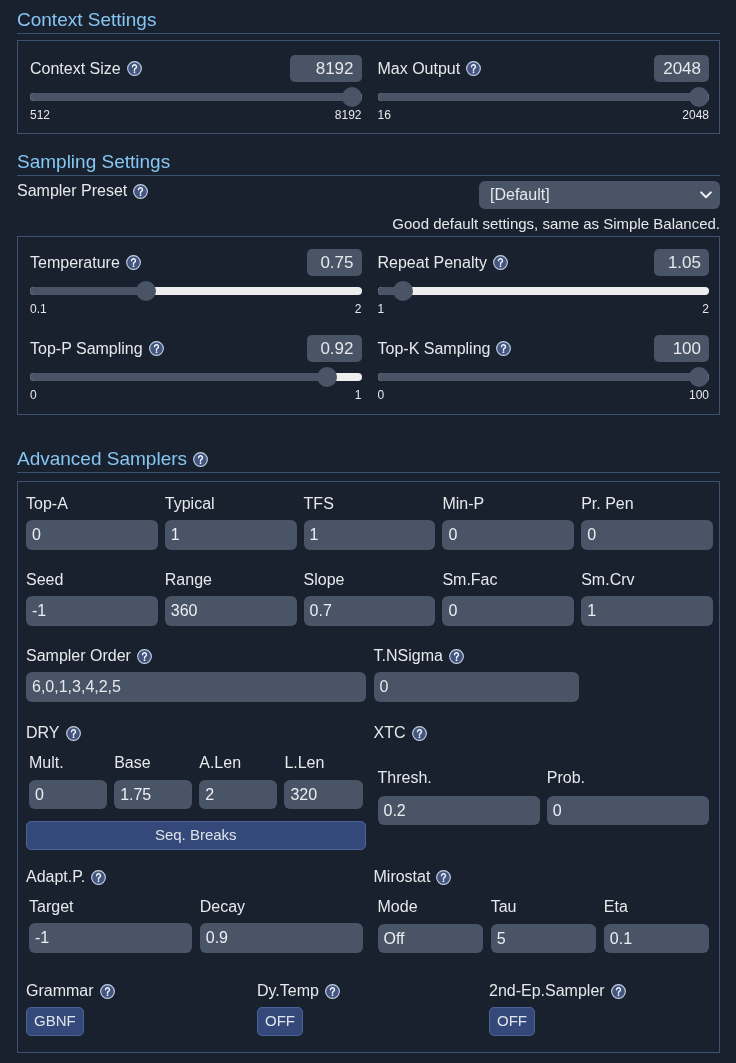  Describe the element at coordinates (402, 877) in the screenshot. I see `group-label: Mirostat` at that location.